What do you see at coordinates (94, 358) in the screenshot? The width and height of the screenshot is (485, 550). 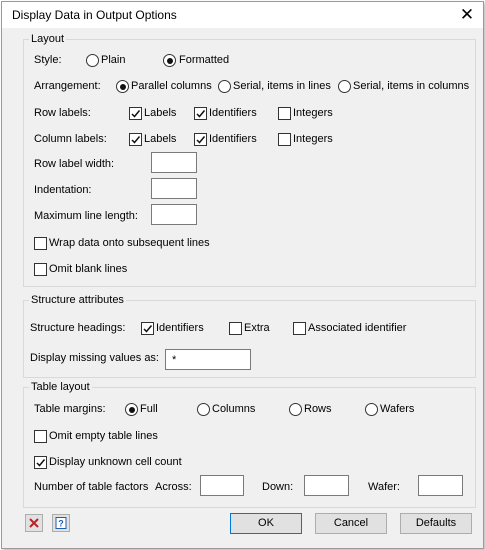 I see `missing-values-label: Display missing values as:` at bounding box center [94, 358].